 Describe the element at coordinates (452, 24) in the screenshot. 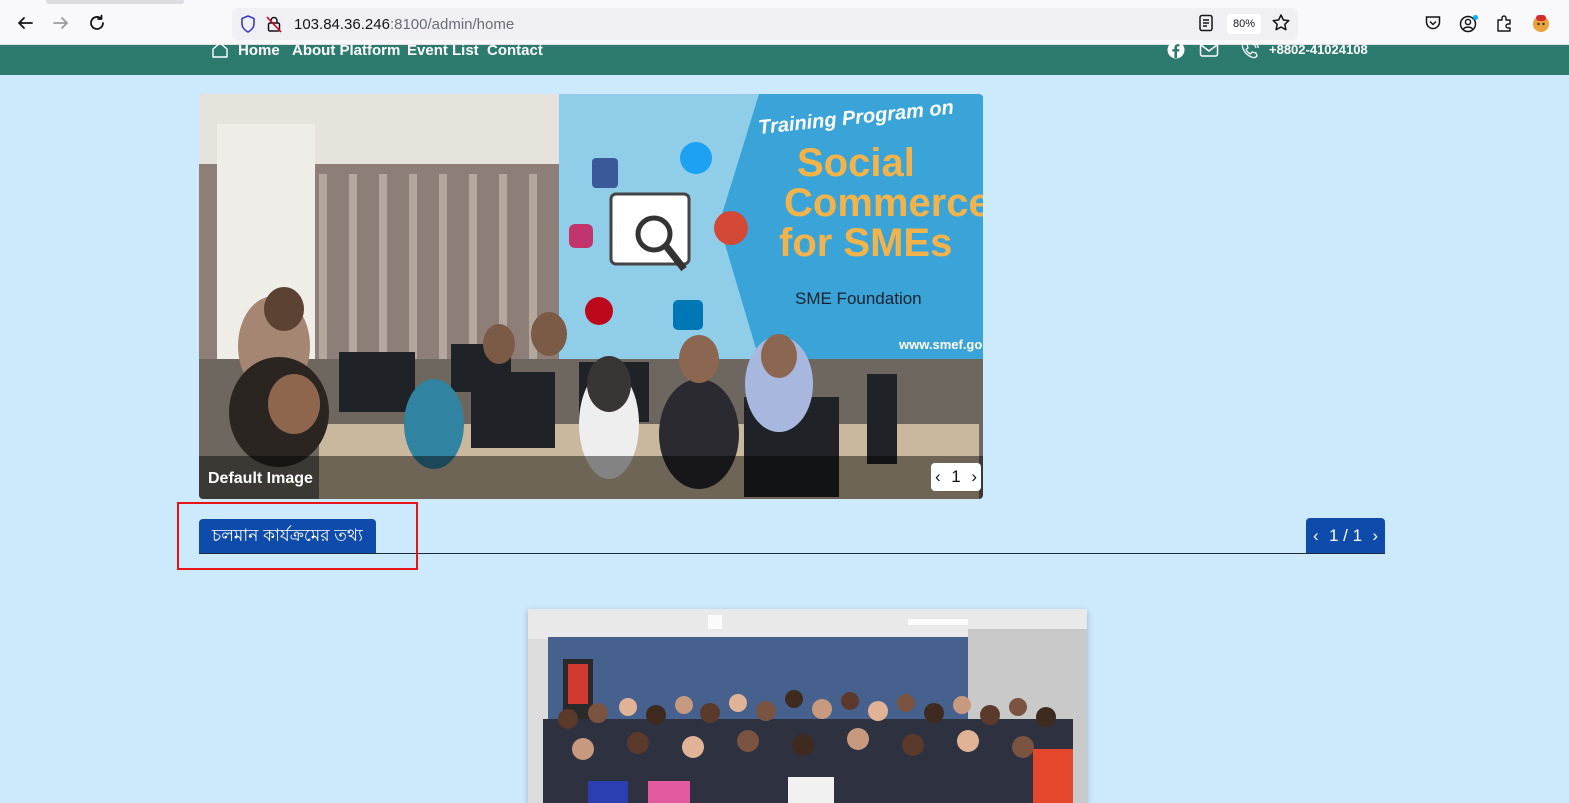

I see `url-path: :8100/admin/home` at that location.